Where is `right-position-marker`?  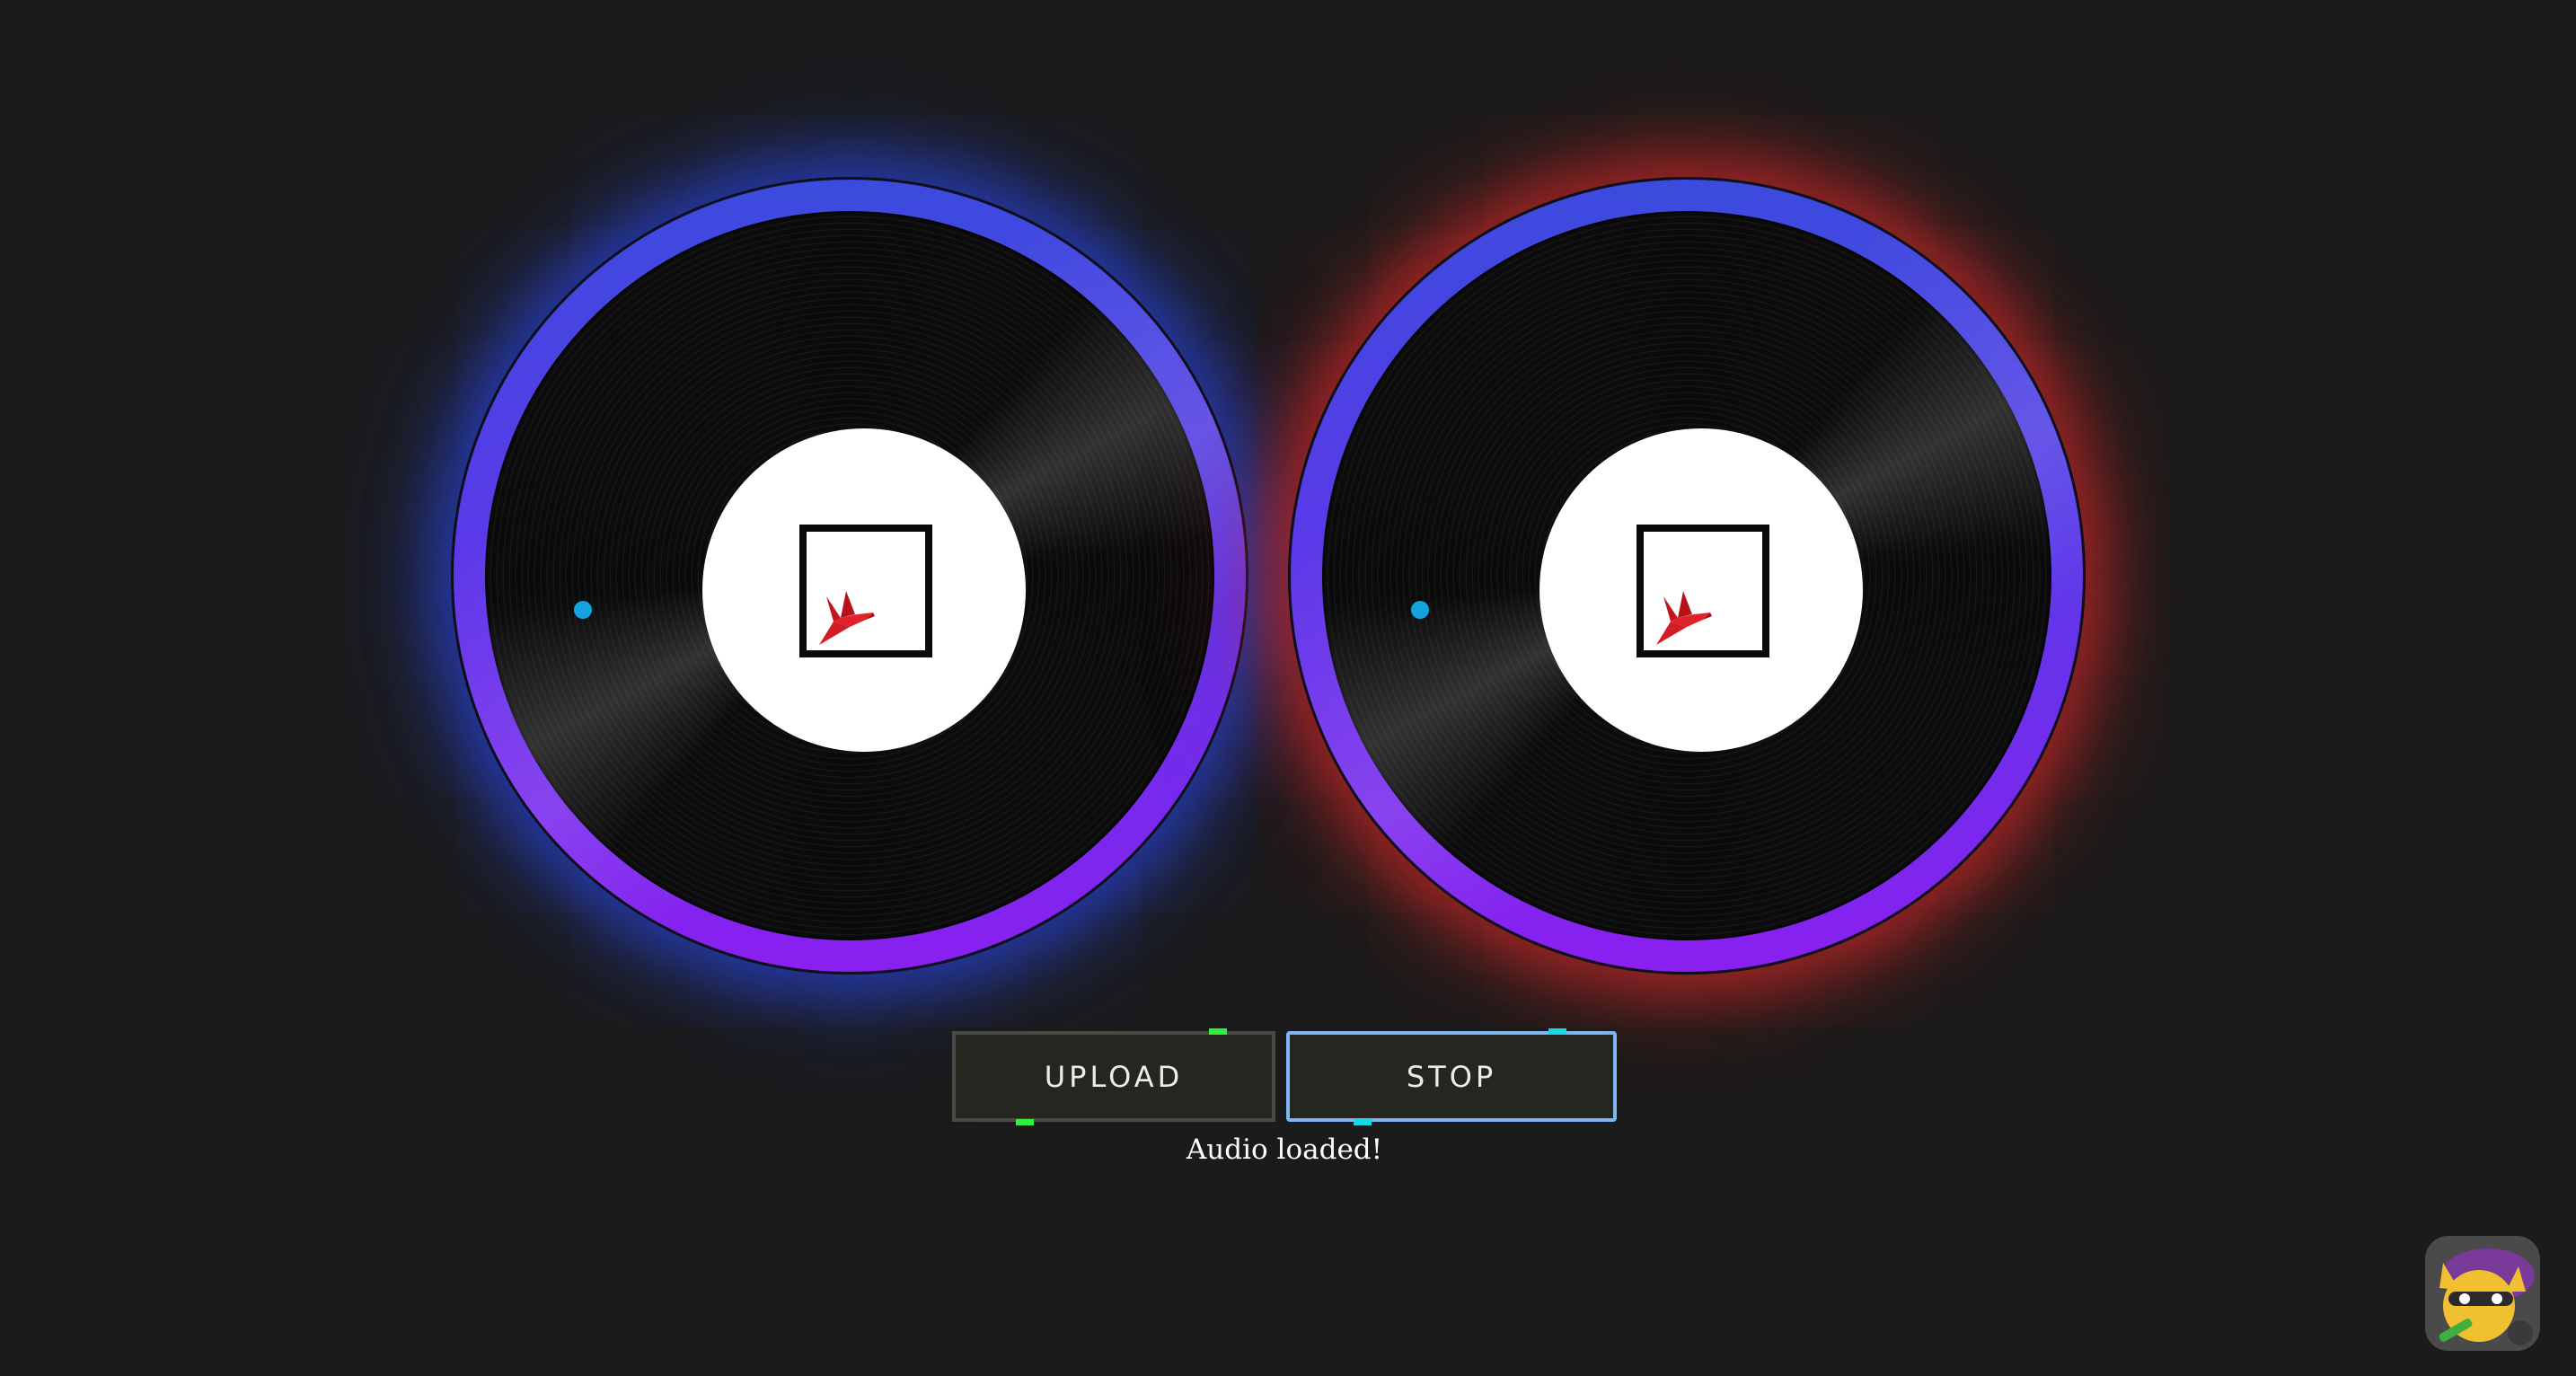 right-position-marker is located at coordinates (1420, 610).